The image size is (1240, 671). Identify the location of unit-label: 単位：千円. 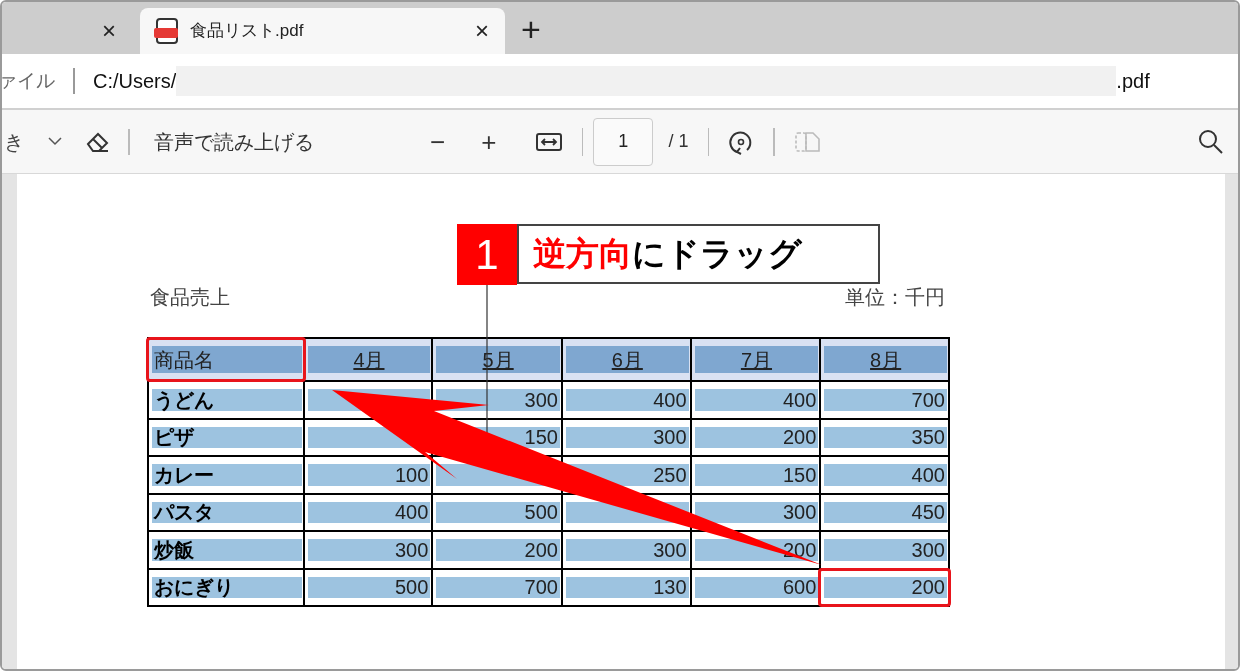
(895, 297).